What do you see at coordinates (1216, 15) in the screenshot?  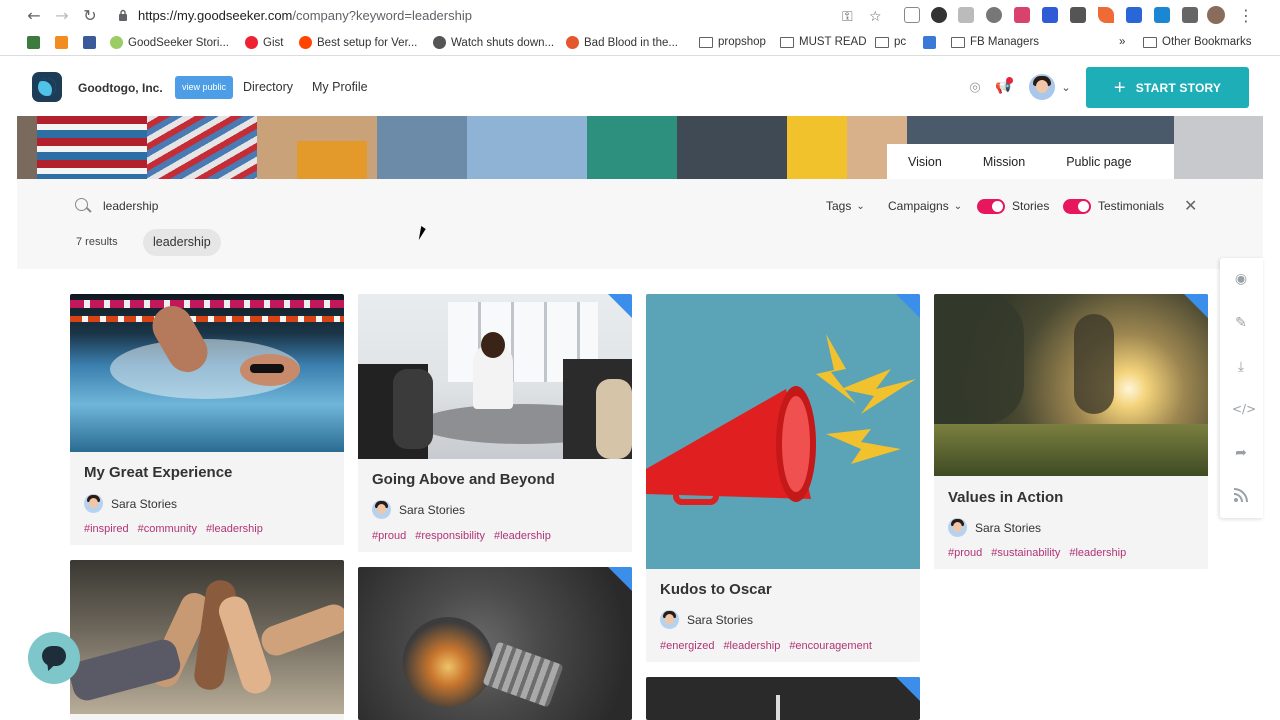 I see `profile-avatar` at bounding box center [1216, 15].